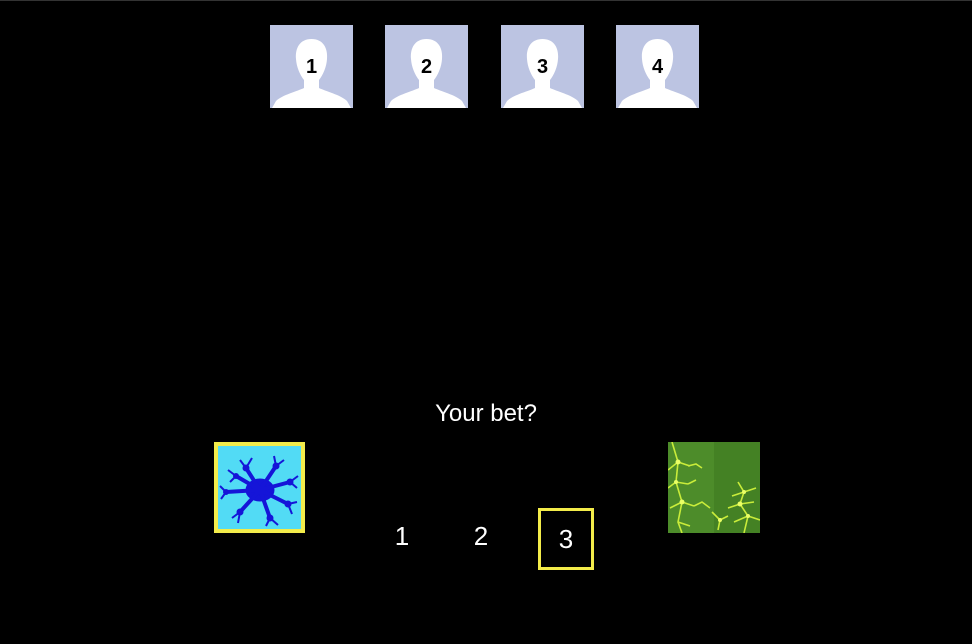  I want to click on players-row: 1 2 3 4, so click(485, 66).